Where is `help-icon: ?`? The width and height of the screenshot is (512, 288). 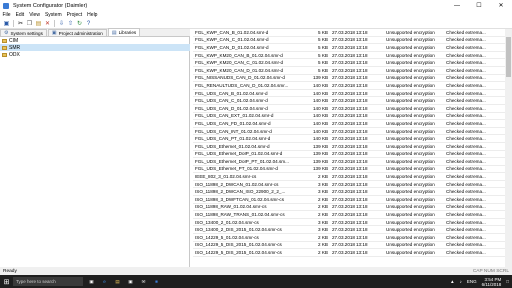
help-icon: ? is located at coordinates (88, 23).